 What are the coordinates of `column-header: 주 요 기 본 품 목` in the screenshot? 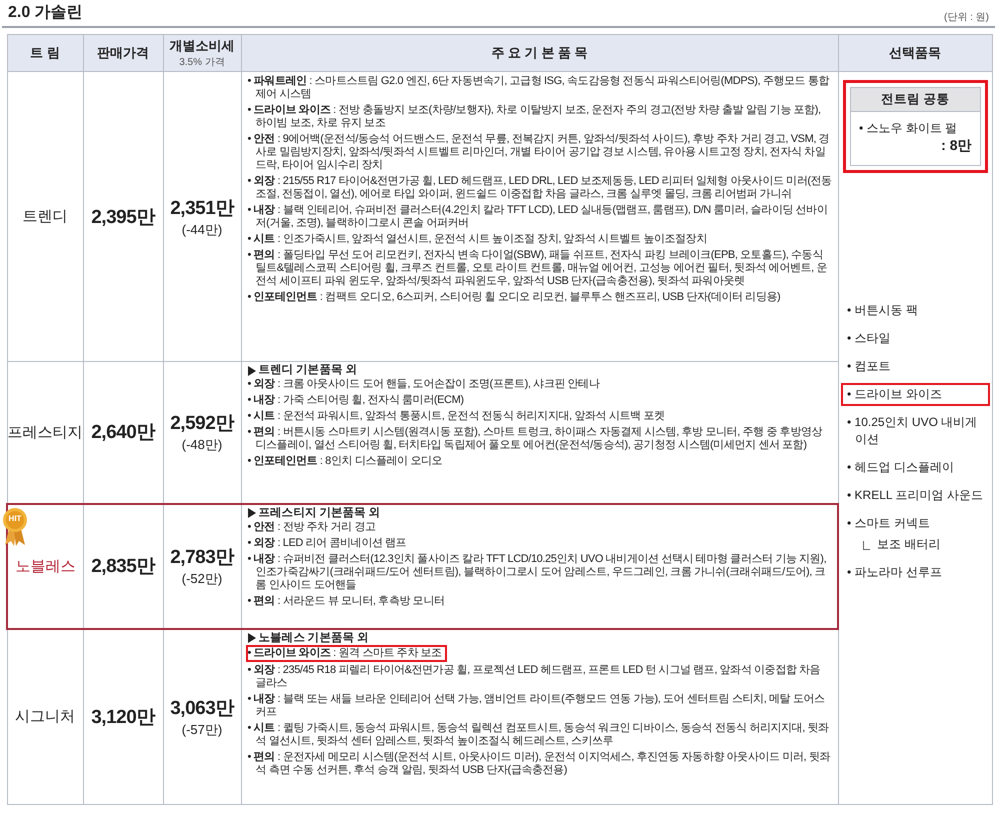 It's located at (539, 53).